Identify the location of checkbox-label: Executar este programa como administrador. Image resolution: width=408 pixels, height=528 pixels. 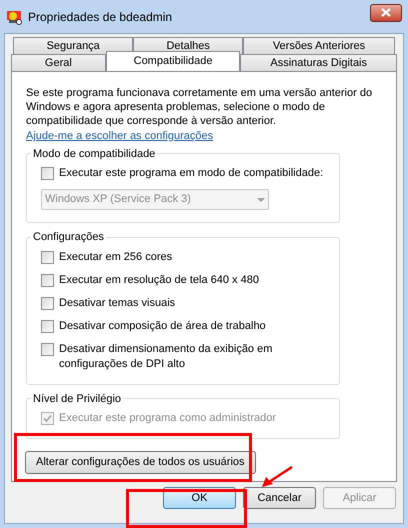
(167, 418).